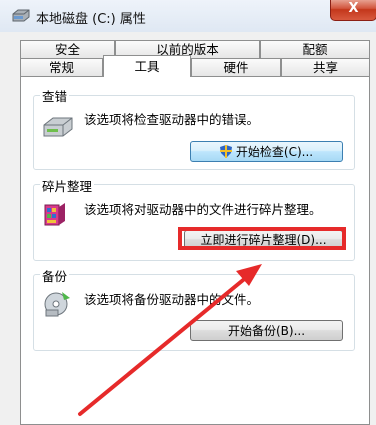 The width and height of the screenshot is (376, 425). What do you see at coordinates (147, 66) in the screenshot?
I see `tab-tools: 工具` at bounding box center [147, 66].